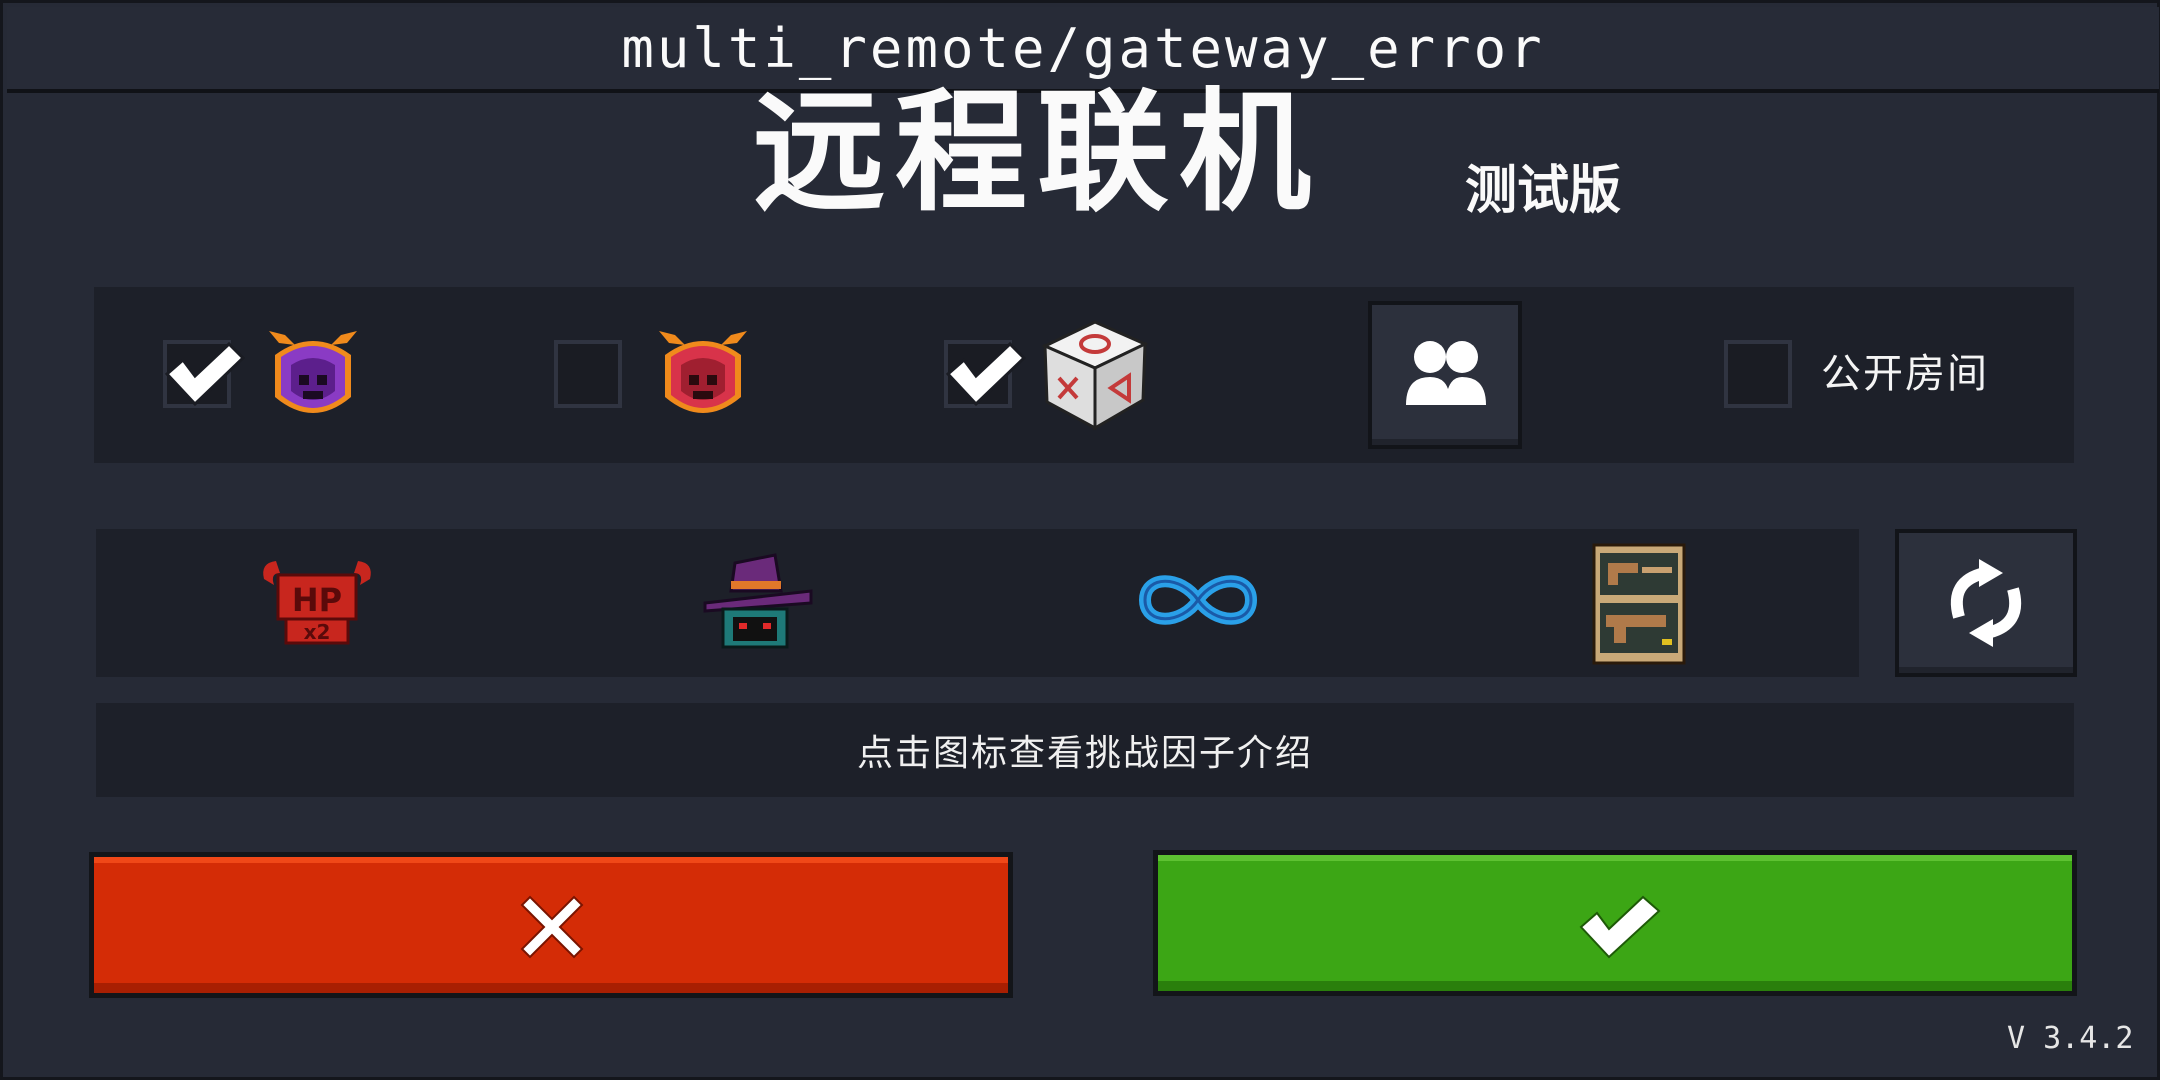  I want to click on public-room-checkbox, so click(1758, 374).